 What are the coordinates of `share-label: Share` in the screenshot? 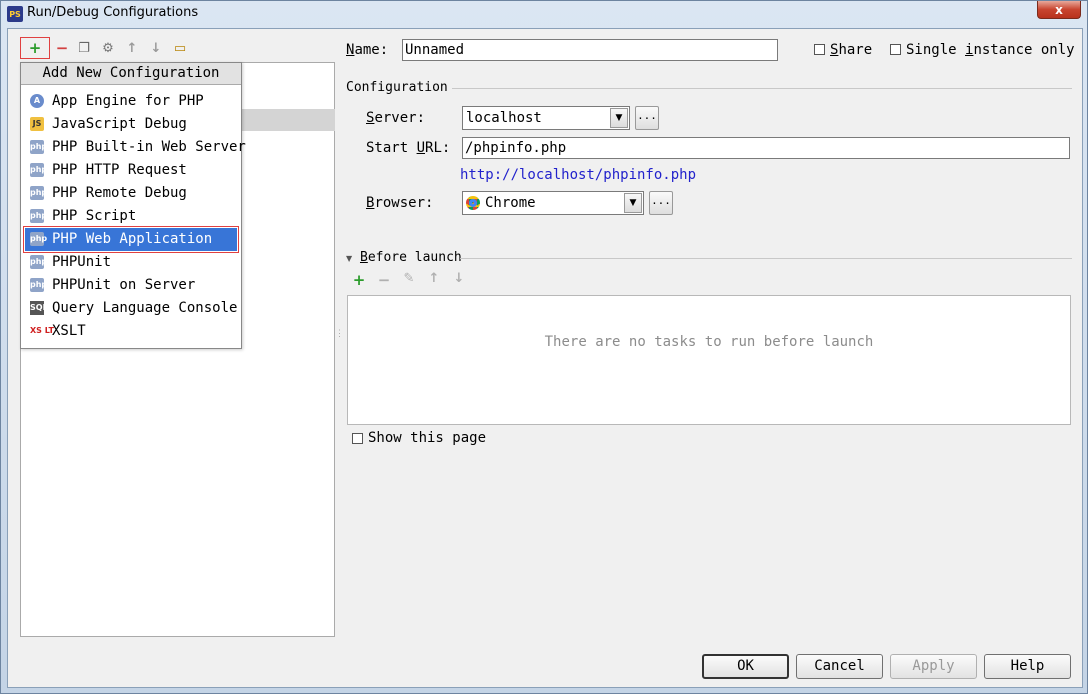 It's located at (851, 50).